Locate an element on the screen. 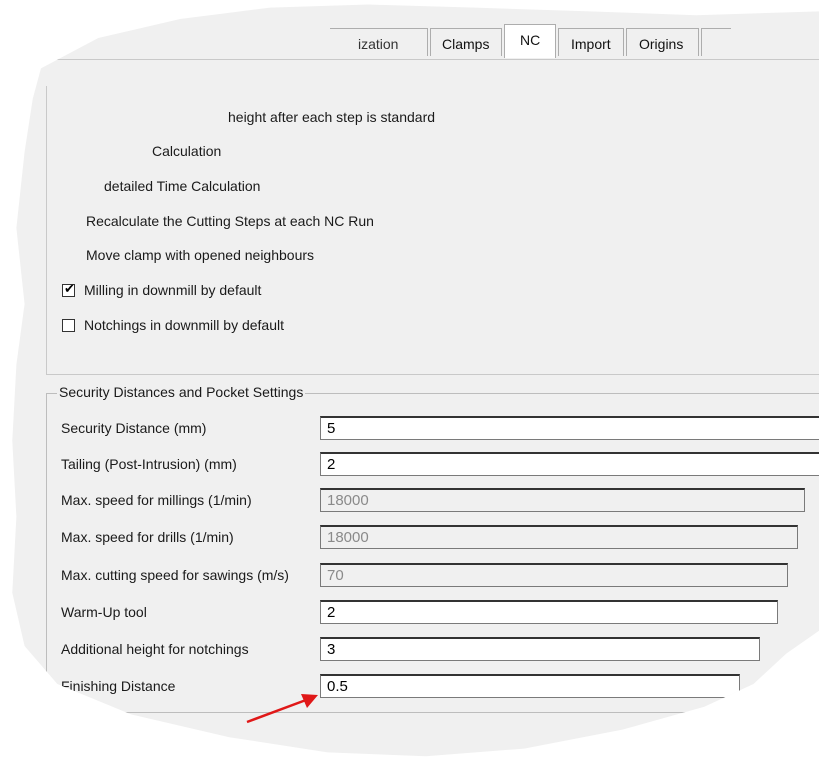 This screenshot has height=760, width=819. option-detailed-time-calculation: detailed Time Calculation is located at coordinates (182, 186).